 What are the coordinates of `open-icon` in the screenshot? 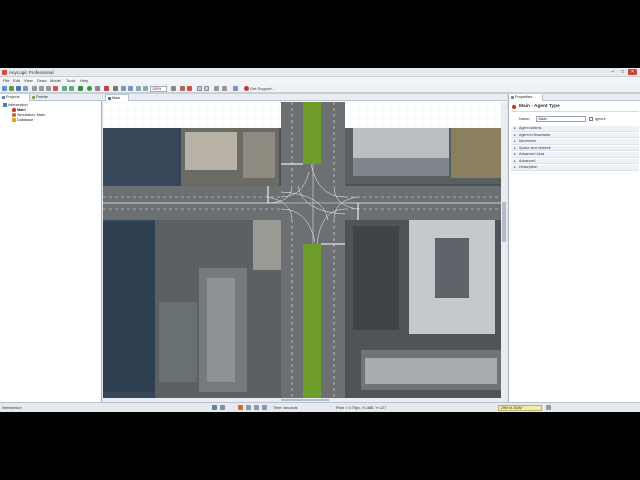 It's located at (11, 88).